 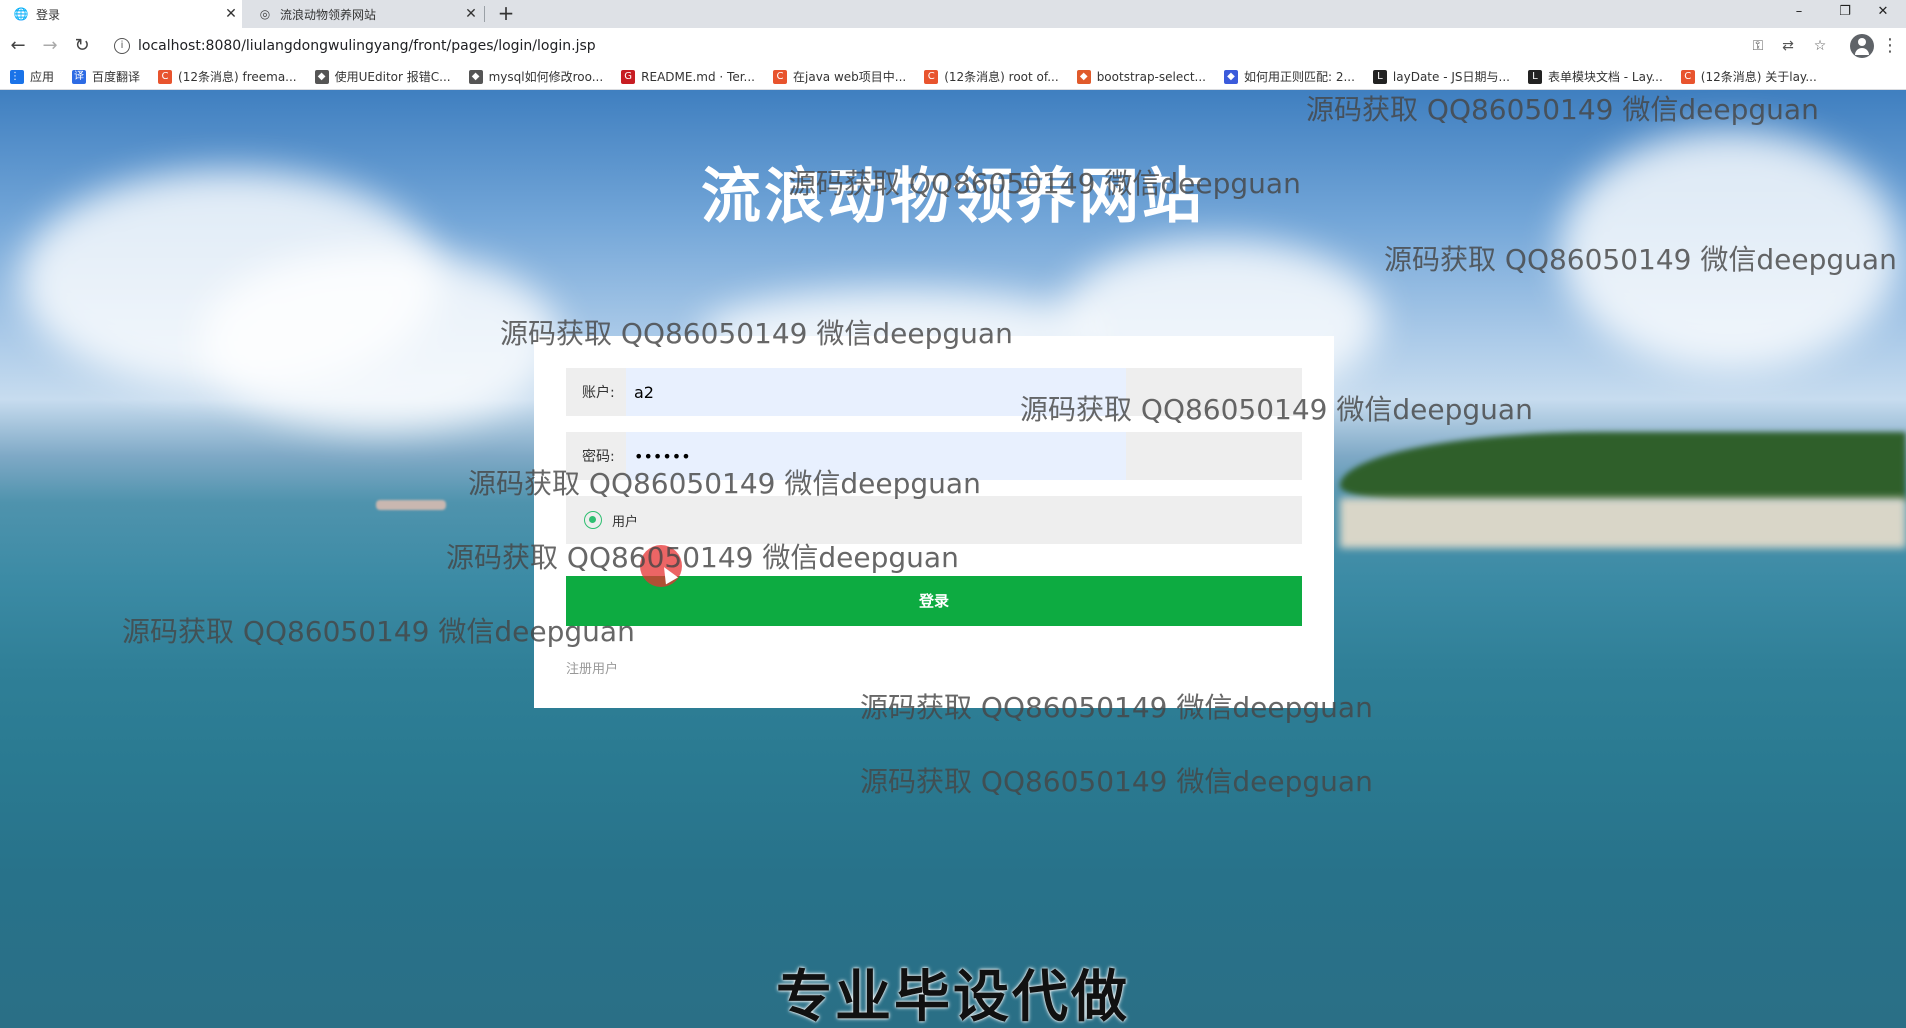 What do you see at coordinates (934, 601) in the screenshot?
I see `login-button: 登录` at bounding box center [934, 601].